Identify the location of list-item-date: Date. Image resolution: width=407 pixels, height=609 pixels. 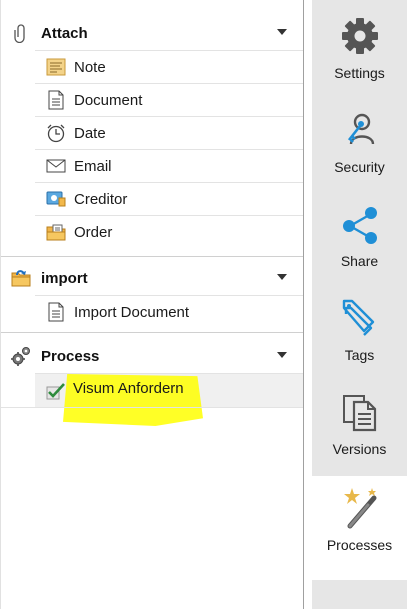
(169, 132).